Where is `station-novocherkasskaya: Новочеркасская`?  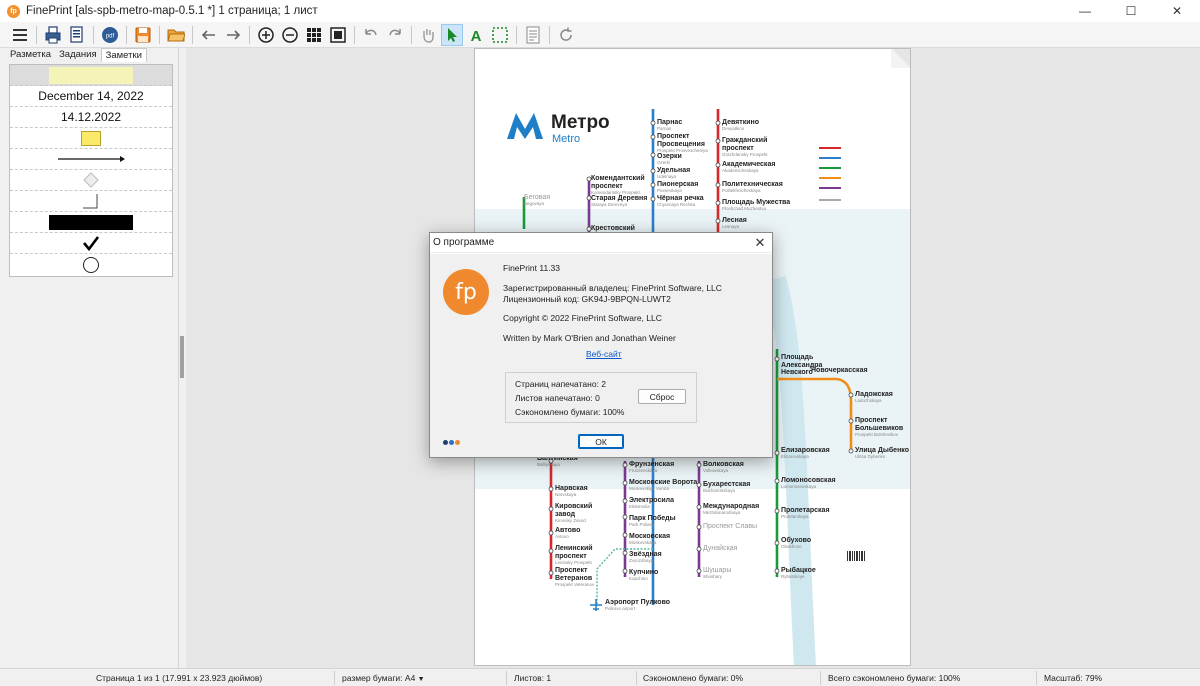
station-novocherkasskaya: Новочеркасская is located at coordinates (839, 370).